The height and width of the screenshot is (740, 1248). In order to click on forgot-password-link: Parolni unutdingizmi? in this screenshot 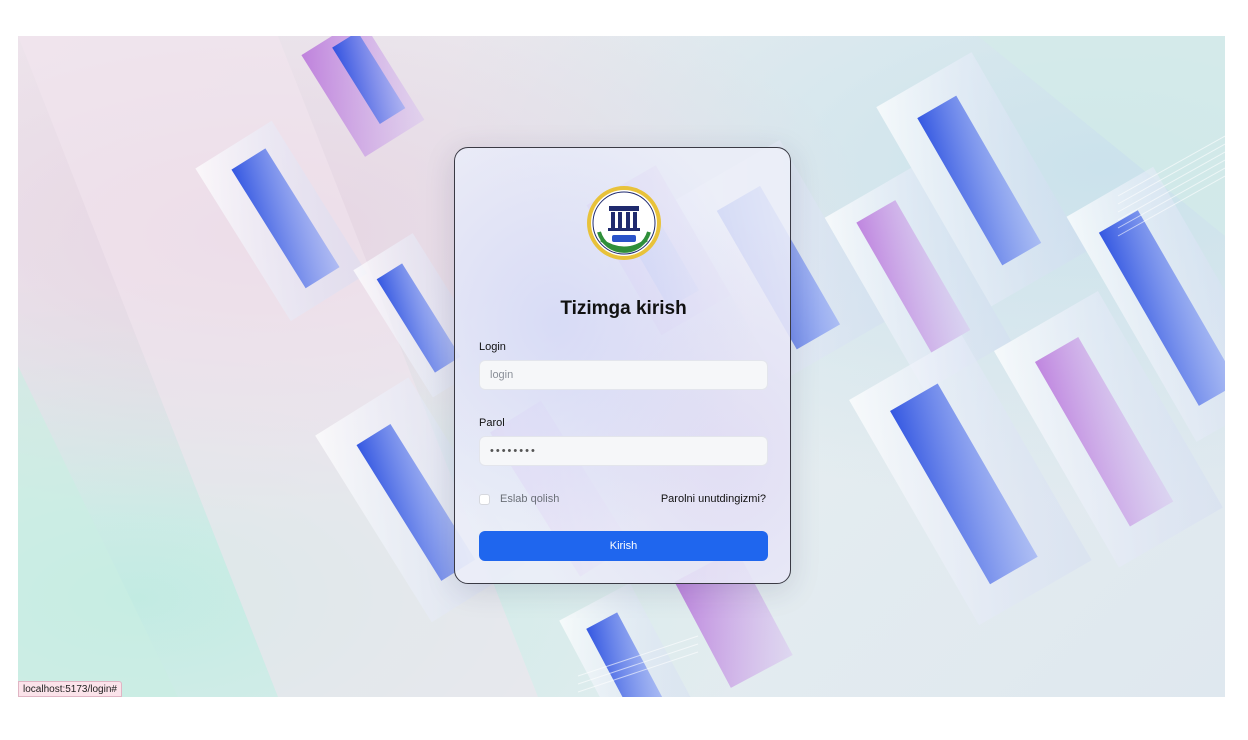, I will do `click(713, 499)`.